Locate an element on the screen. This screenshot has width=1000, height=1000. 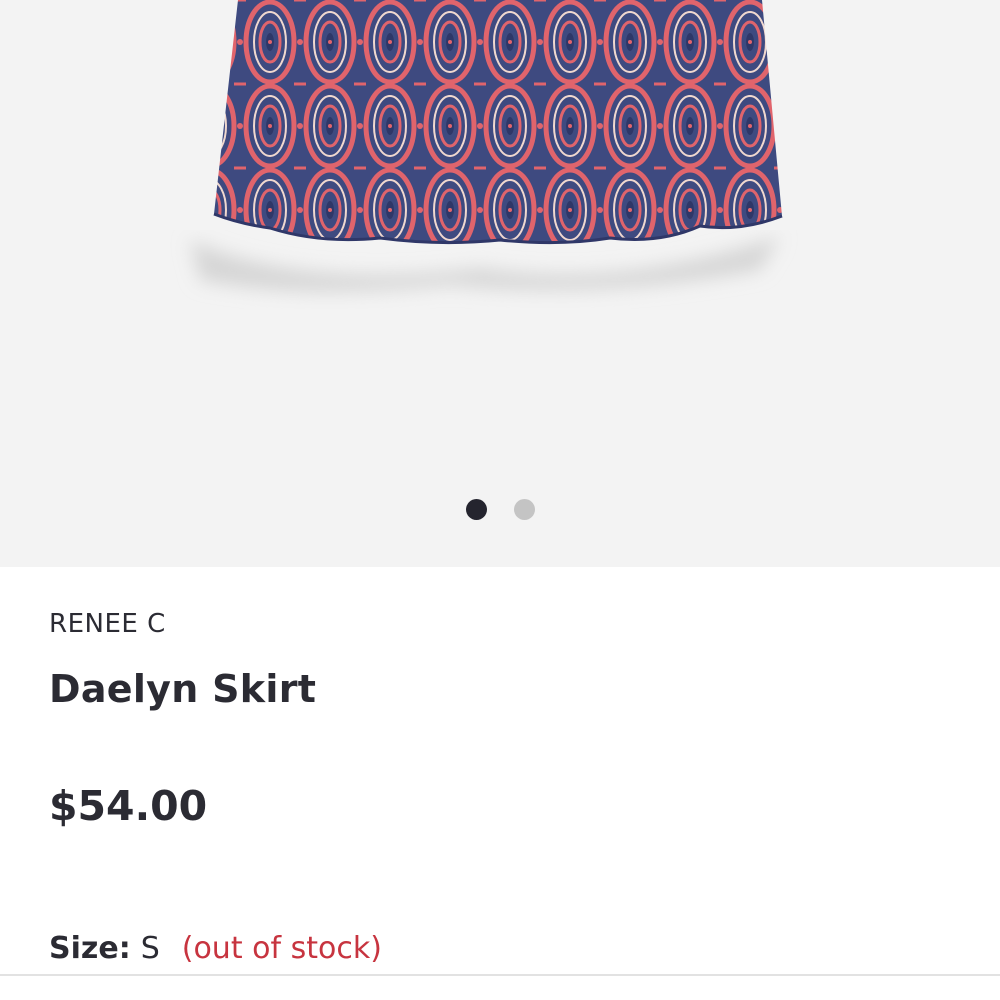
product-brand: RENEE C is located at coordinates (107, 624).